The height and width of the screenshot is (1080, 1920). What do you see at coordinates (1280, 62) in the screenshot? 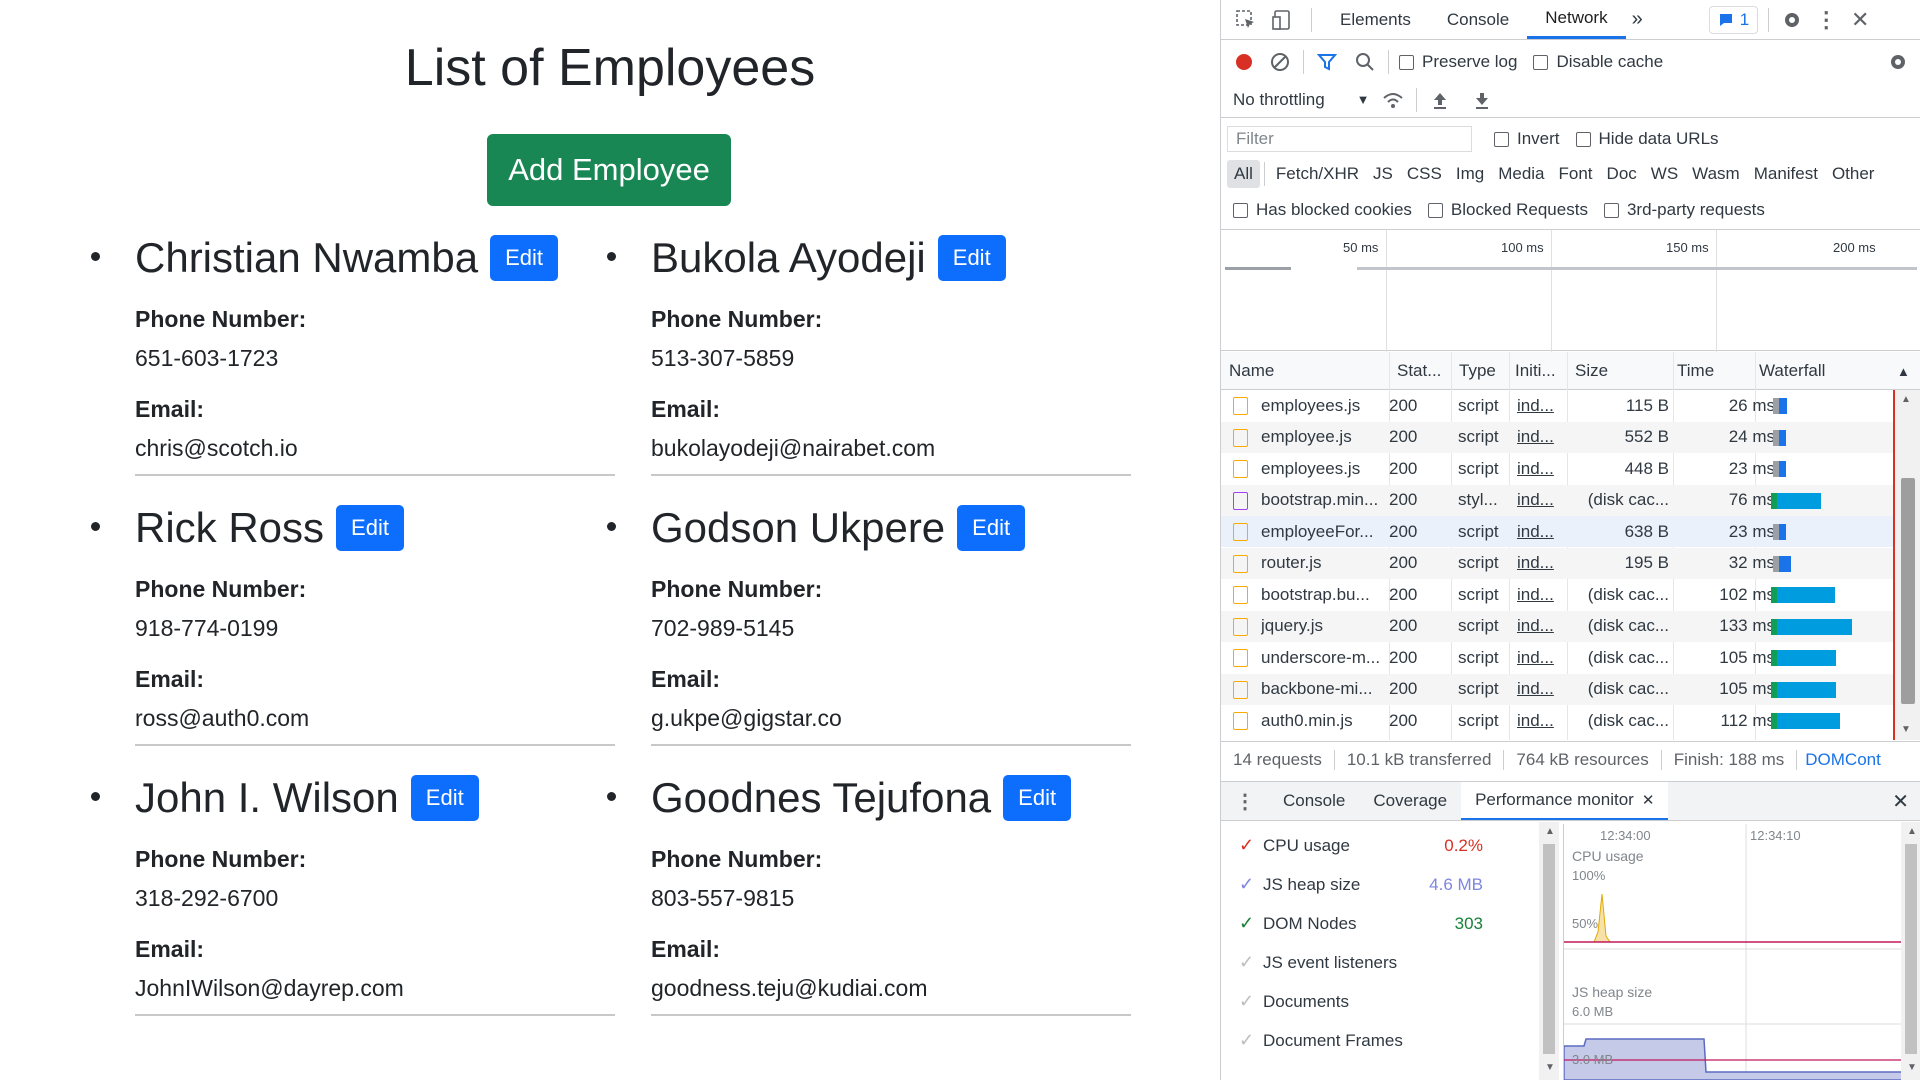
I see `clear-icon` at bounding box center [1280, 62].